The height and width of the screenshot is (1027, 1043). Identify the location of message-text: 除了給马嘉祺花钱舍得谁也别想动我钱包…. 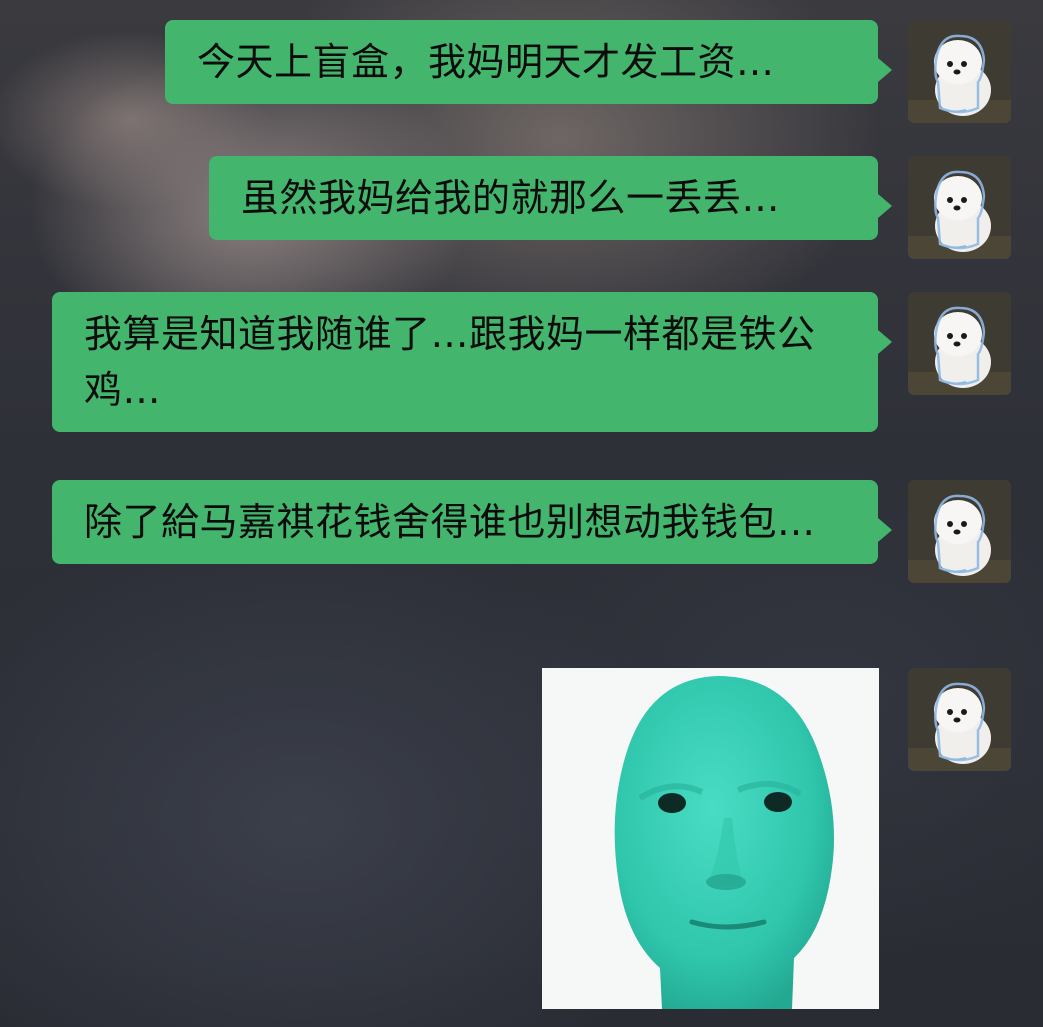
(450, 522).